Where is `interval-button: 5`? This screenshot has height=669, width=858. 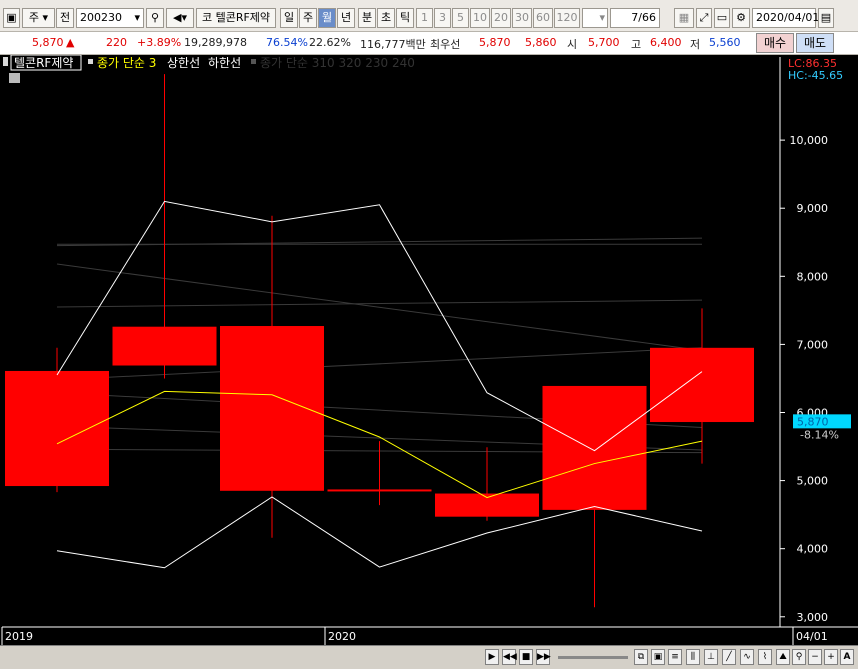
interval-button: 5 is located at coordinates (460, 18).